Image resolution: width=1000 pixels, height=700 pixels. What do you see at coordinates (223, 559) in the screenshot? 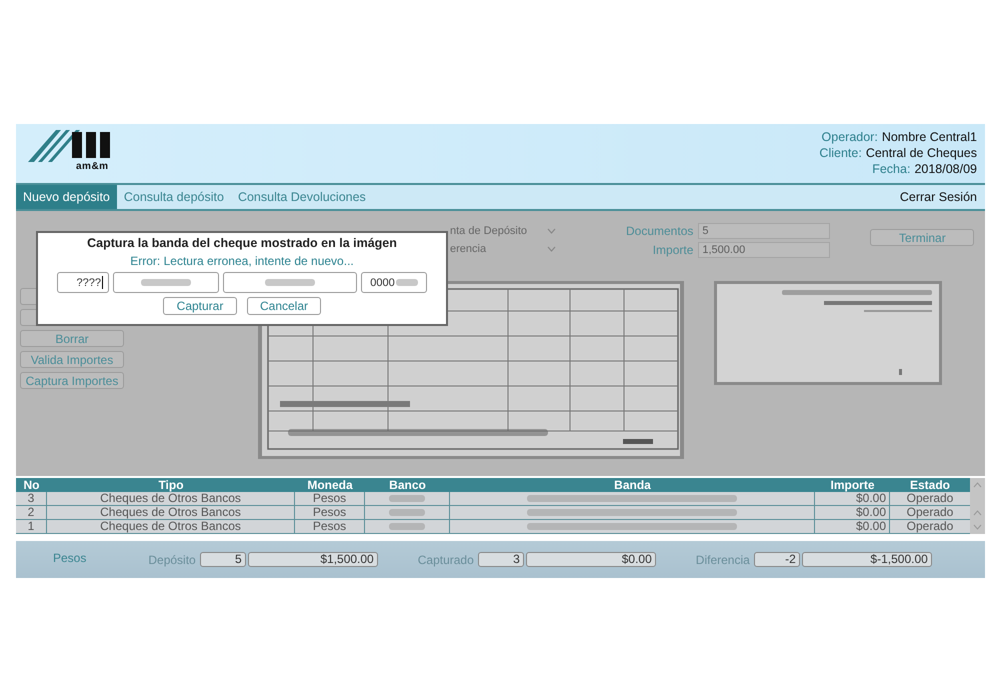
I see `count-field: 5` at bounding box center [223, 559].